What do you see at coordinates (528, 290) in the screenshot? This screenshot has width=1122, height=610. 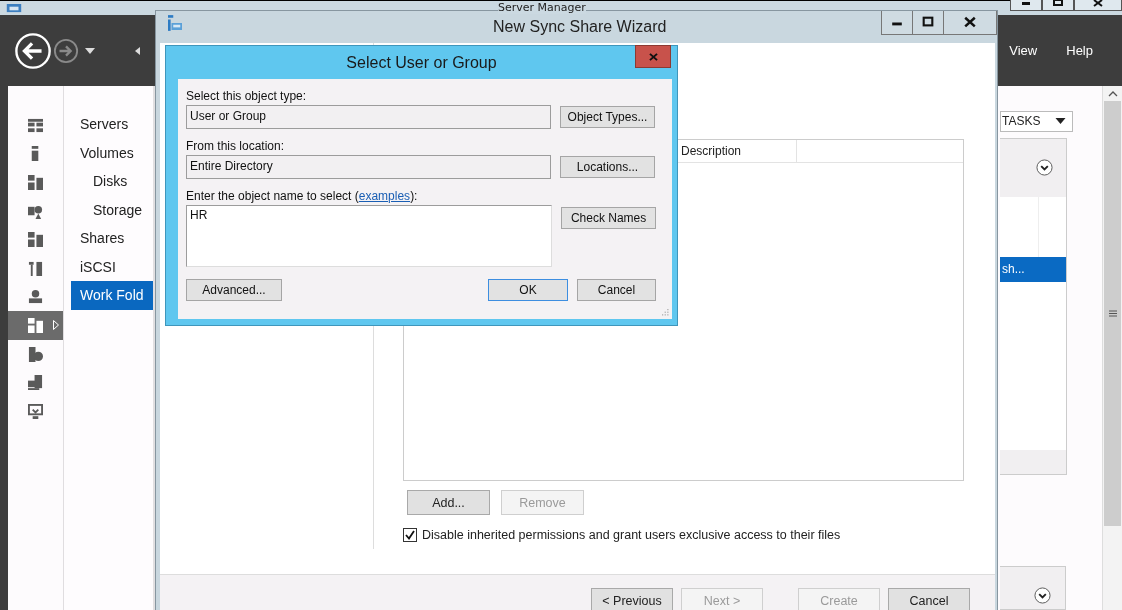 I see `dialog-button: OK` at bounding box center [528, 290].